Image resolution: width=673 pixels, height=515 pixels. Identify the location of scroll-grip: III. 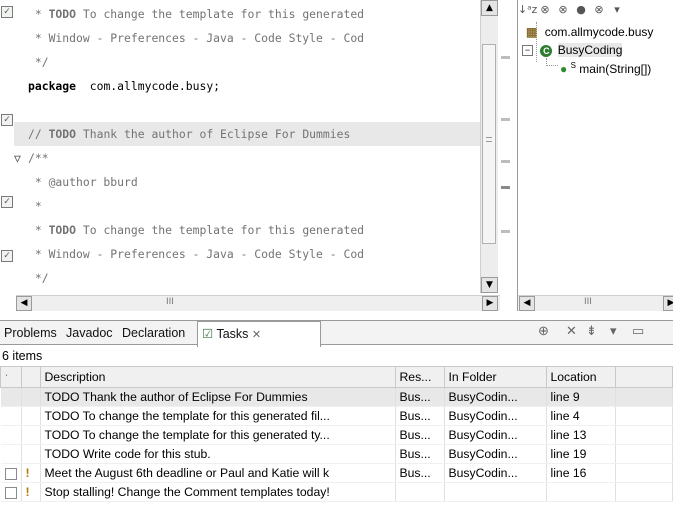
(170, 302).